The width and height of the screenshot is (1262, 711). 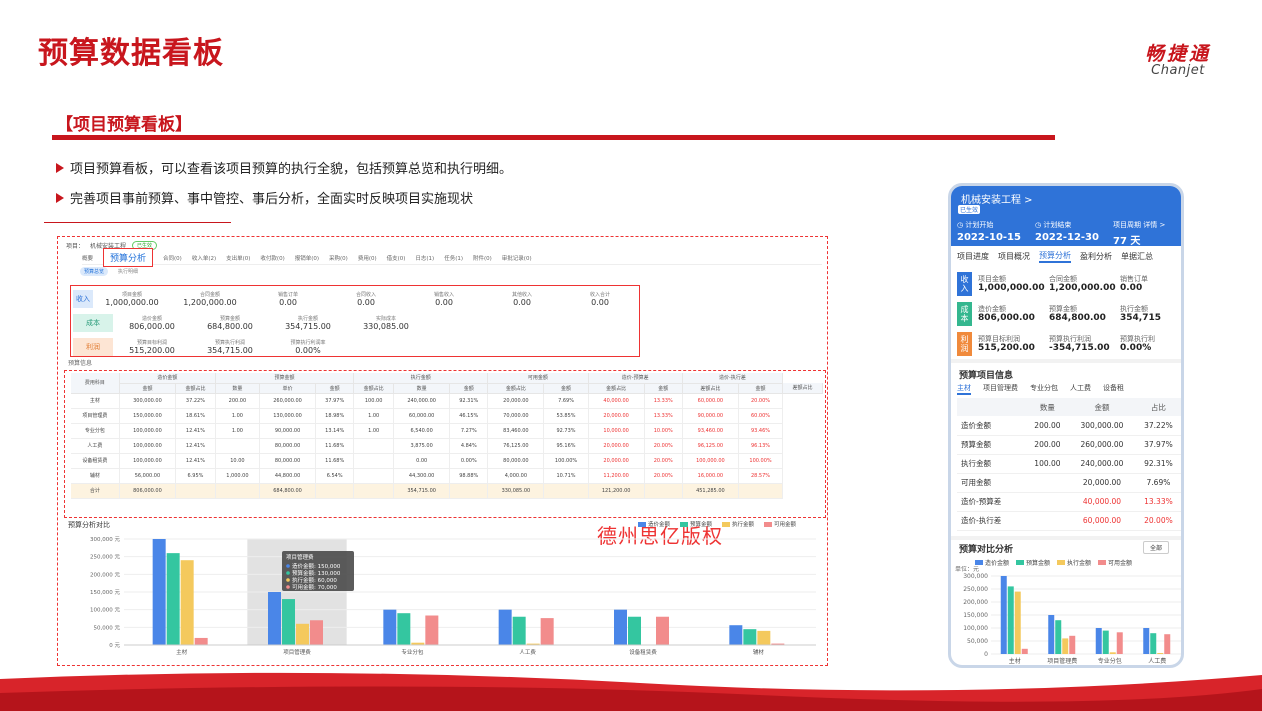 I want to click on table-row: 造价-执行差 60,000.00 20.00%, so click(x=1069, y=521).